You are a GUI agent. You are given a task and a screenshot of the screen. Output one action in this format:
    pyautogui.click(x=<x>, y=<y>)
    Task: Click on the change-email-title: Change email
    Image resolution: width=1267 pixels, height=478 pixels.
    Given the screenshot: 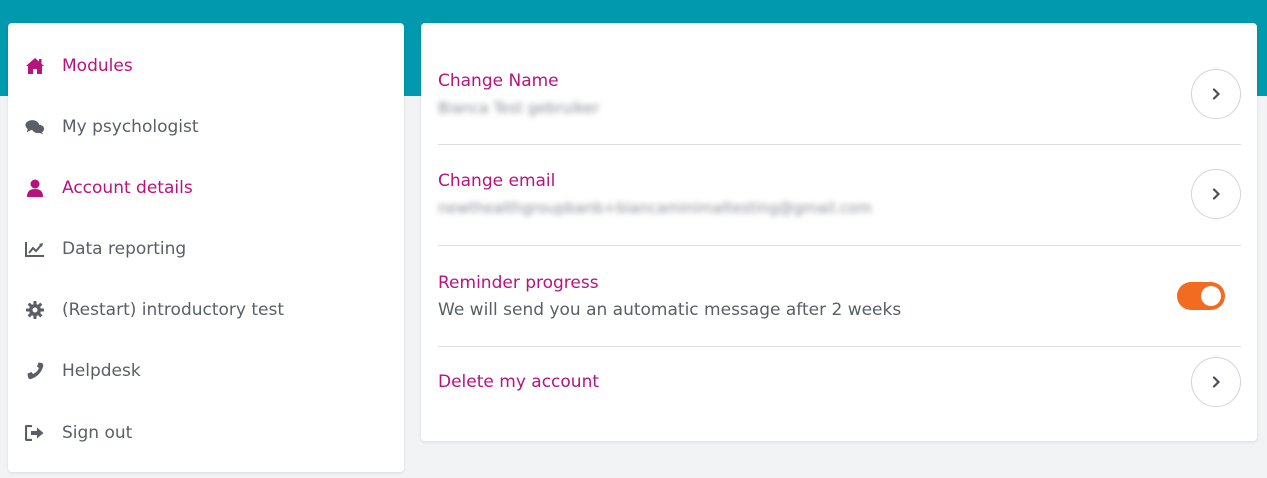 What is the action you would take?
    pyautogui.click(x=497, y=181)
    